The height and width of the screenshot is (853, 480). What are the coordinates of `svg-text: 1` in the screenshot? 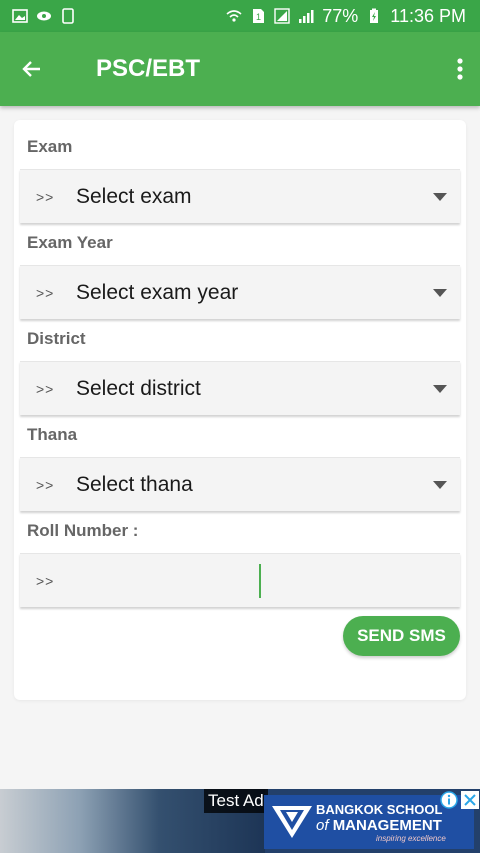 It's located at (258, 17).